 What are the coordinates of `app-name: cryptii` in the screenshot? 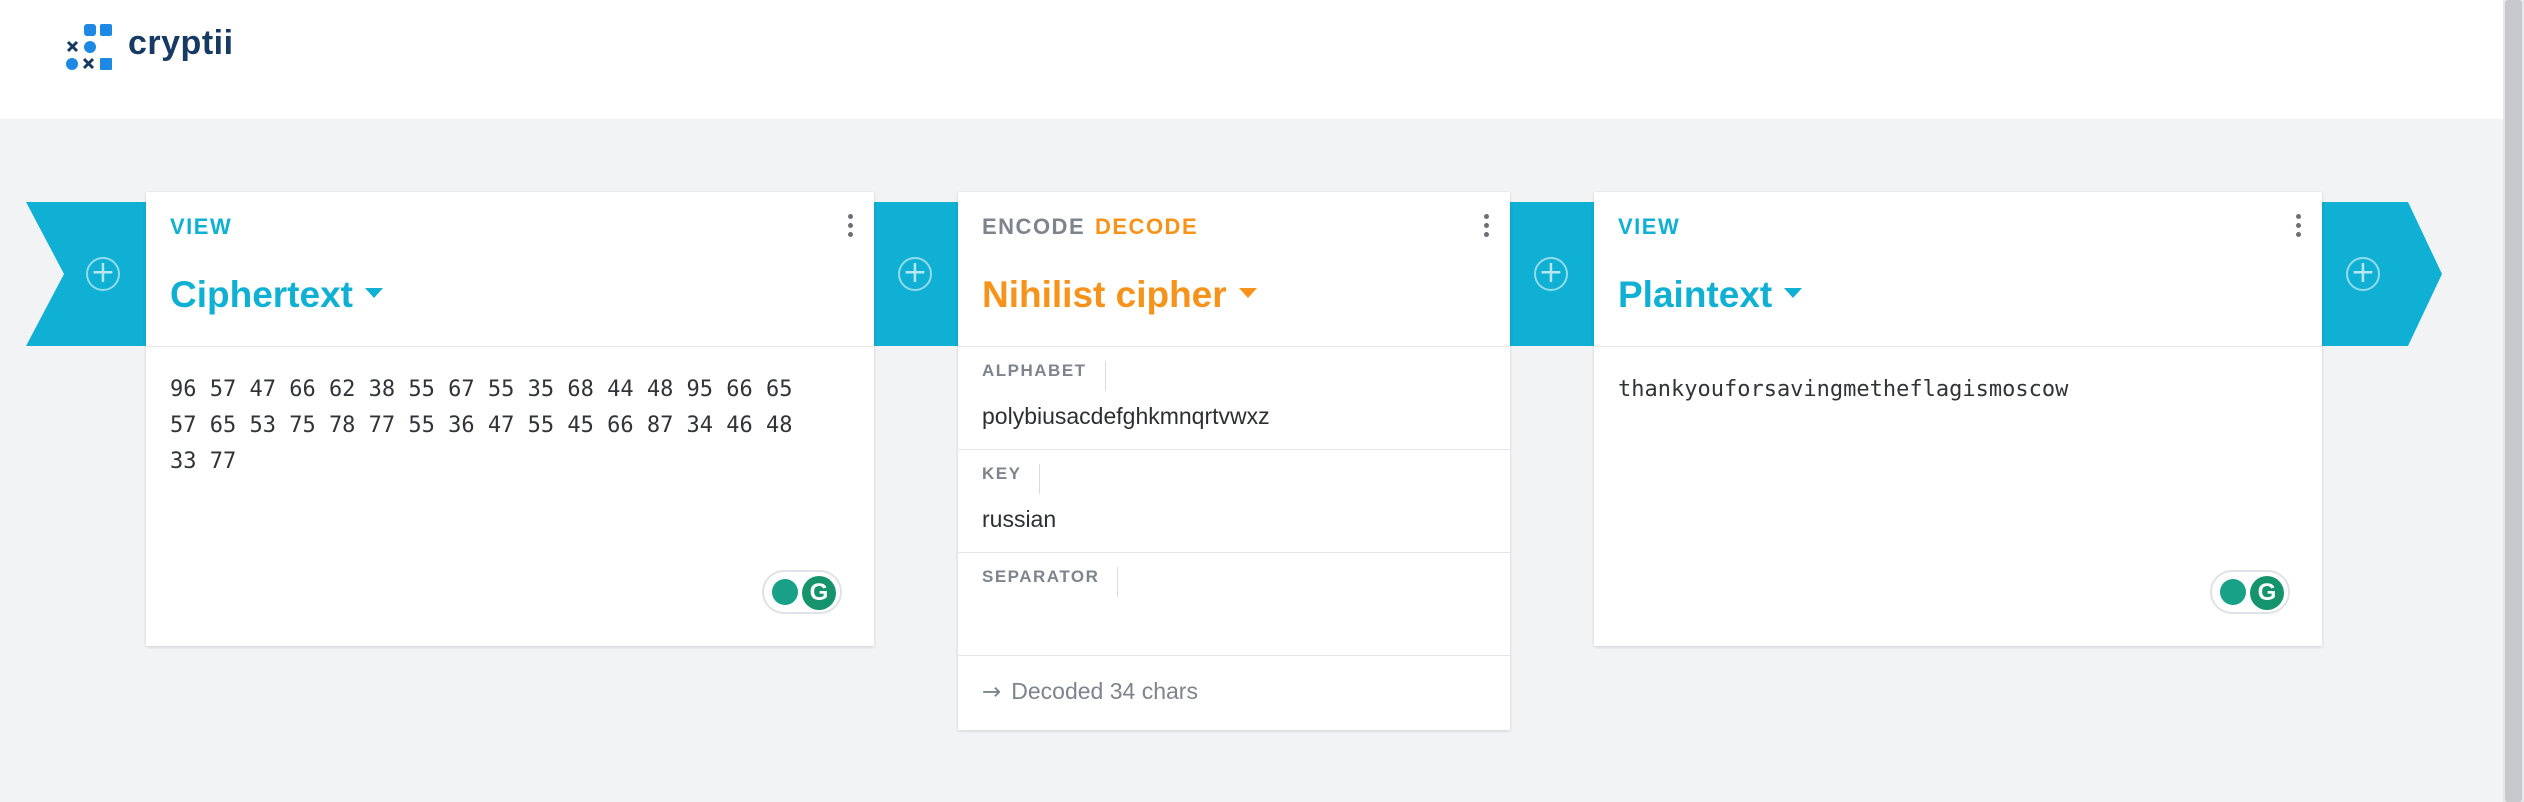 It's located at (181, 43).